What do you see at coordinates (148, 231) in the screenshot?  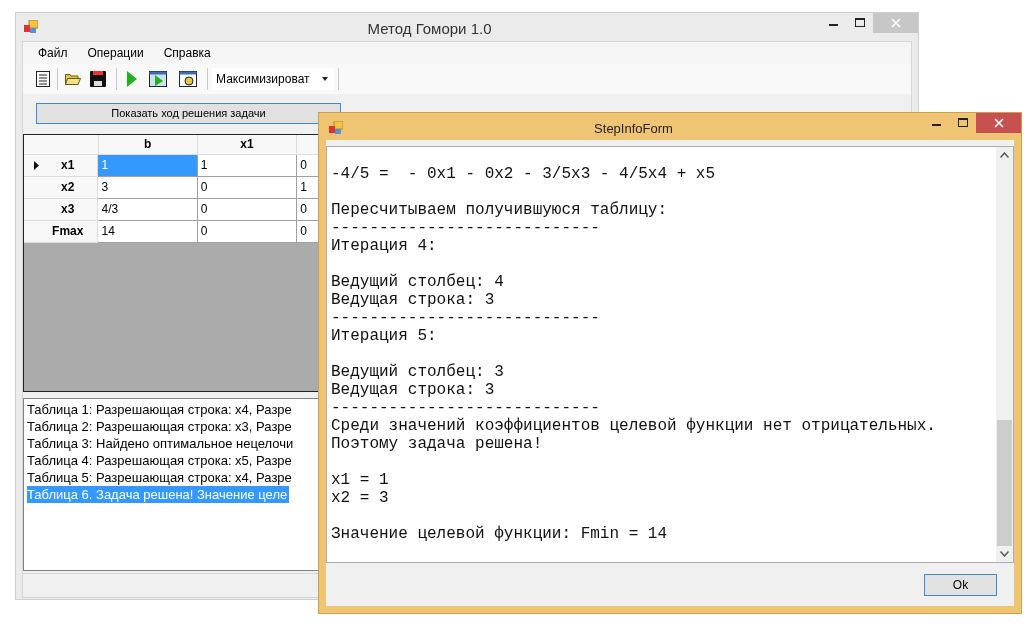 I see `table-cell: 14` at bounding box center [148, 231].